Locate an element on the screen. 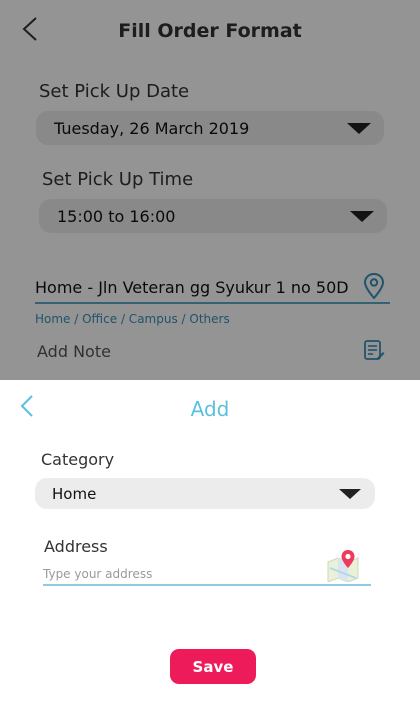 This screenshot has width=420, height=720. category-label: Category is located at coordinates (78, 459).